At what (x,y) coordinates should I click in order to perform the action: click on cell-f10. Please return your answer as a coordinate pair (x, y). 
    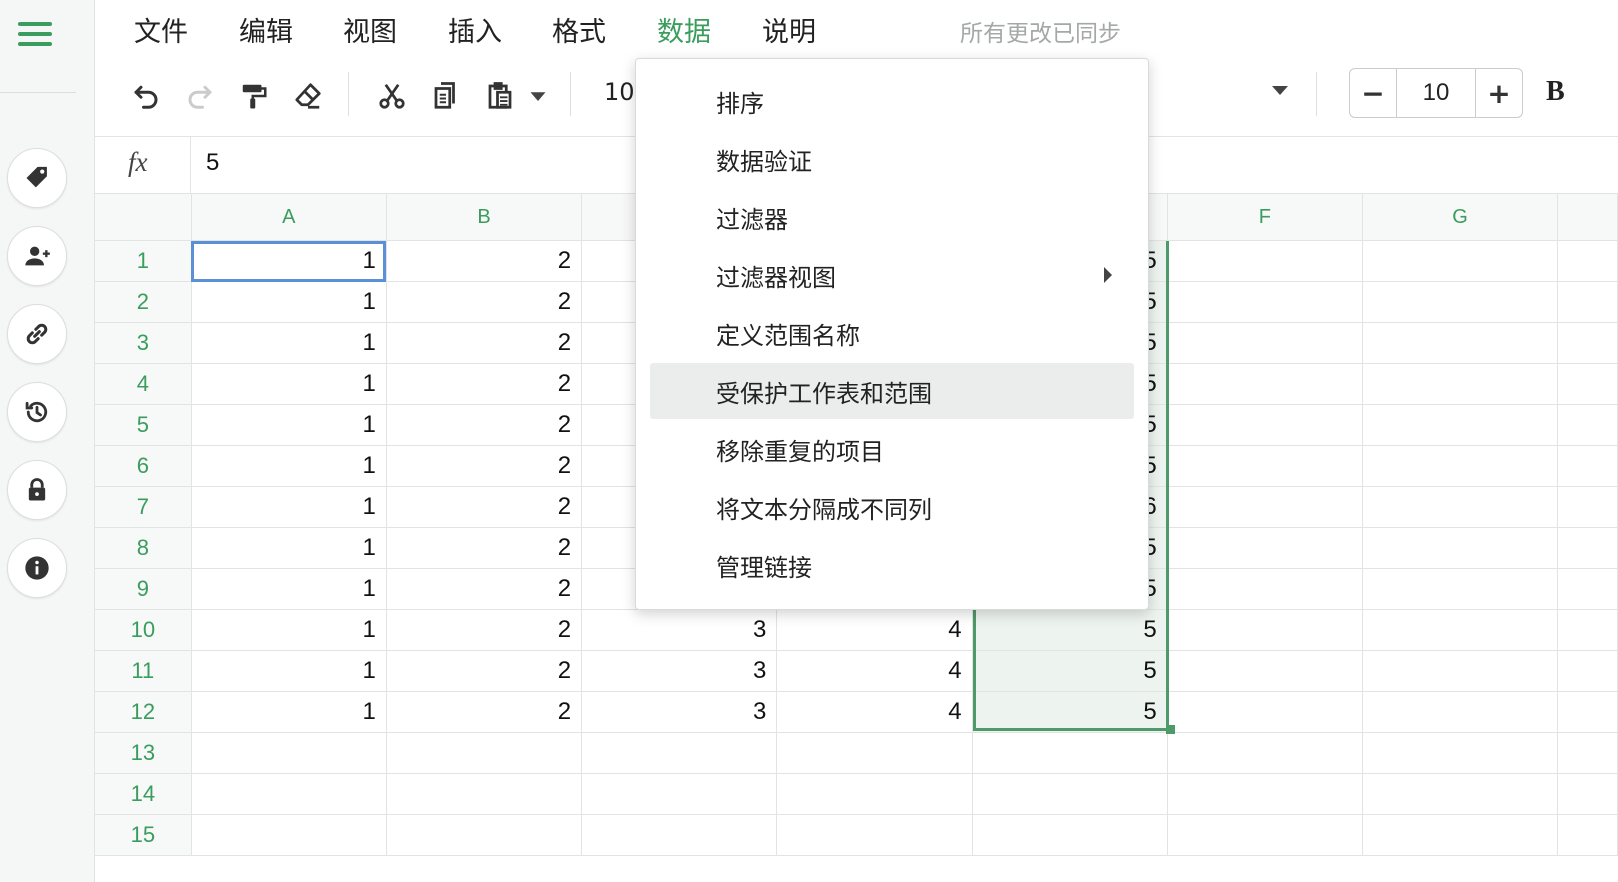
    Looking at the image, I should click on (1264, 630).